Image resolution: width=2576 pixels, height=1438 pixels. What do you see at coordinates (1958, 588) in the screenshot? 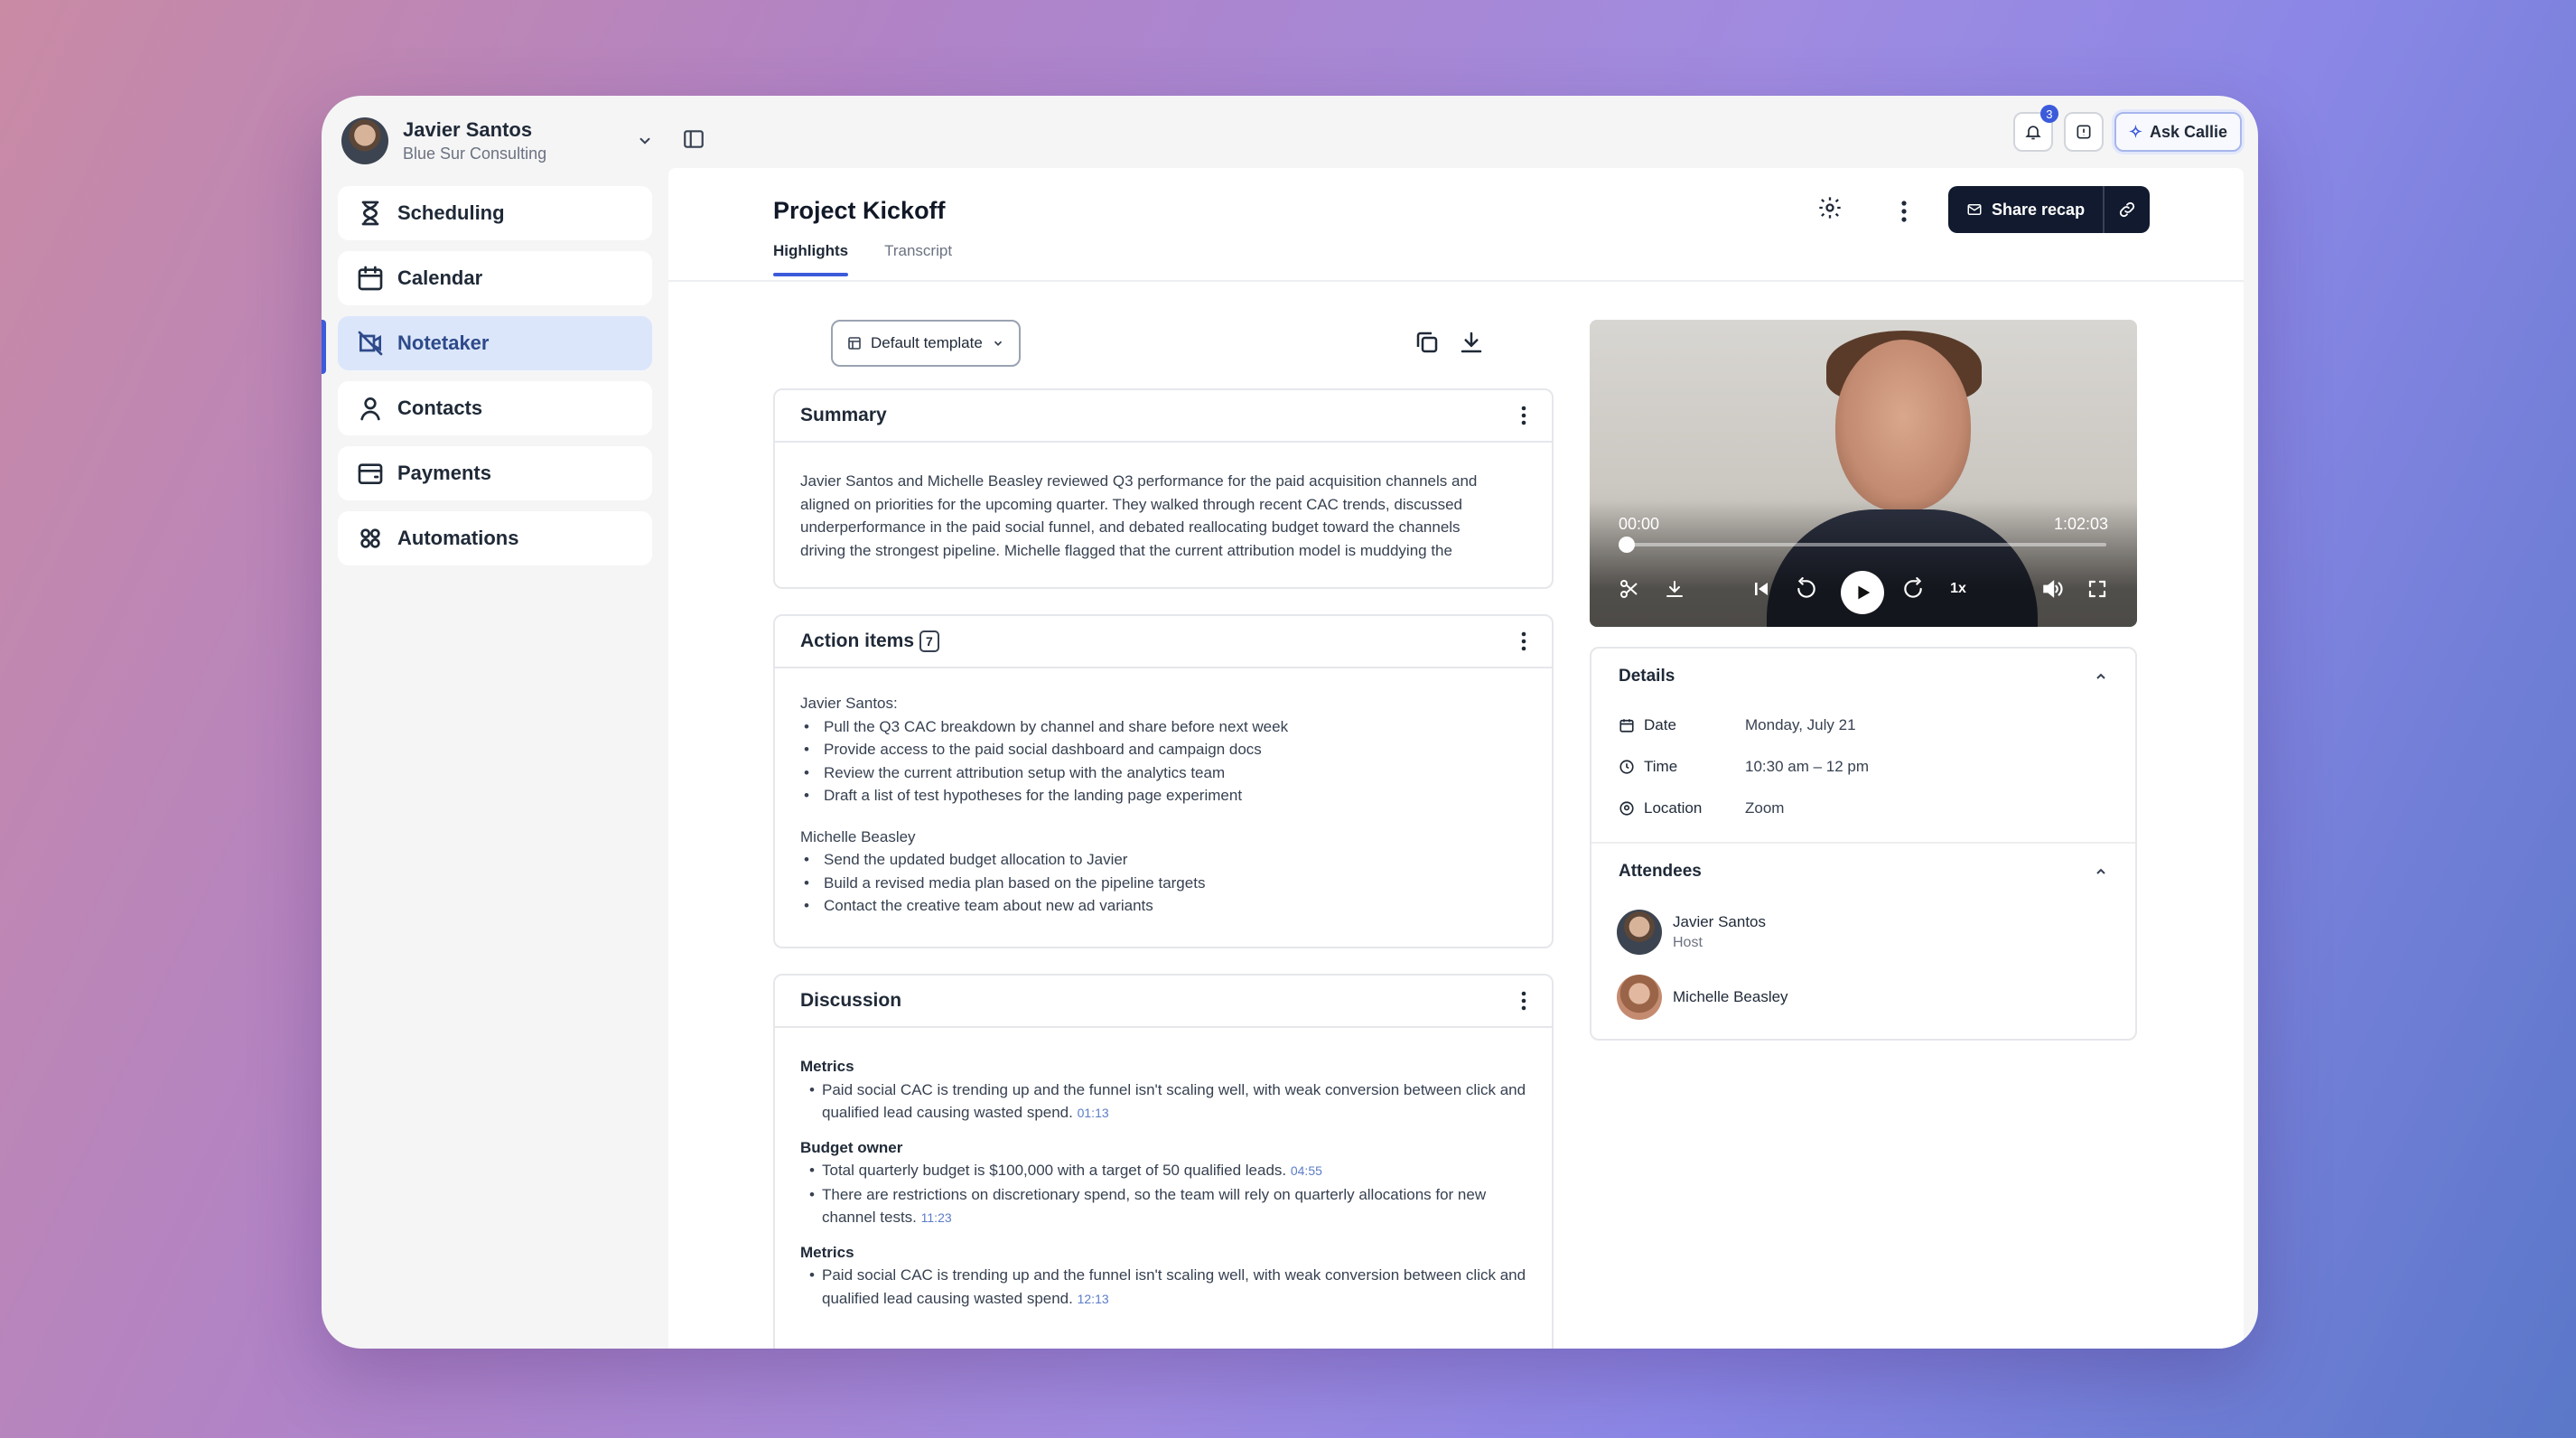
I see `playback-speed: 1x` at bounding box center [1958, 588].